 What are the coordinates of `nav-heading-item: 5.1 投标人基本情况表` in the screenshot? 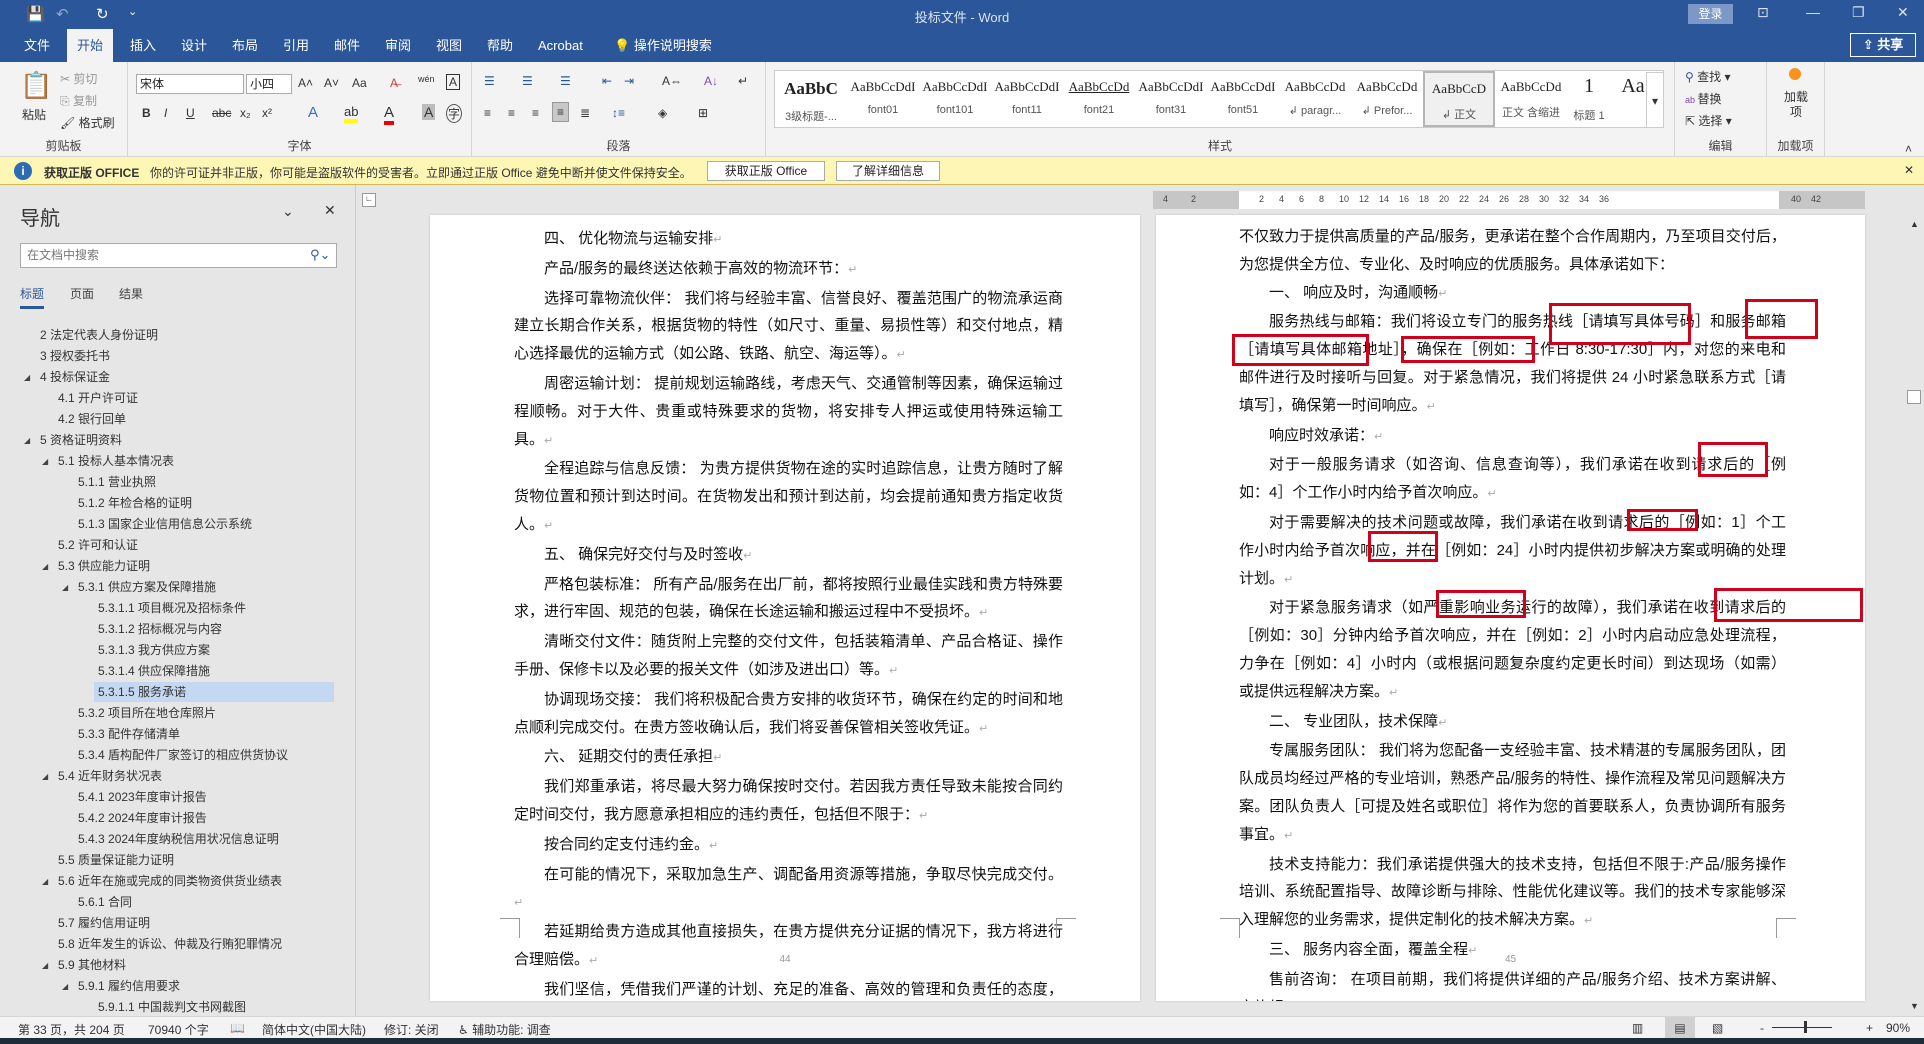 It's located at (116, 461).